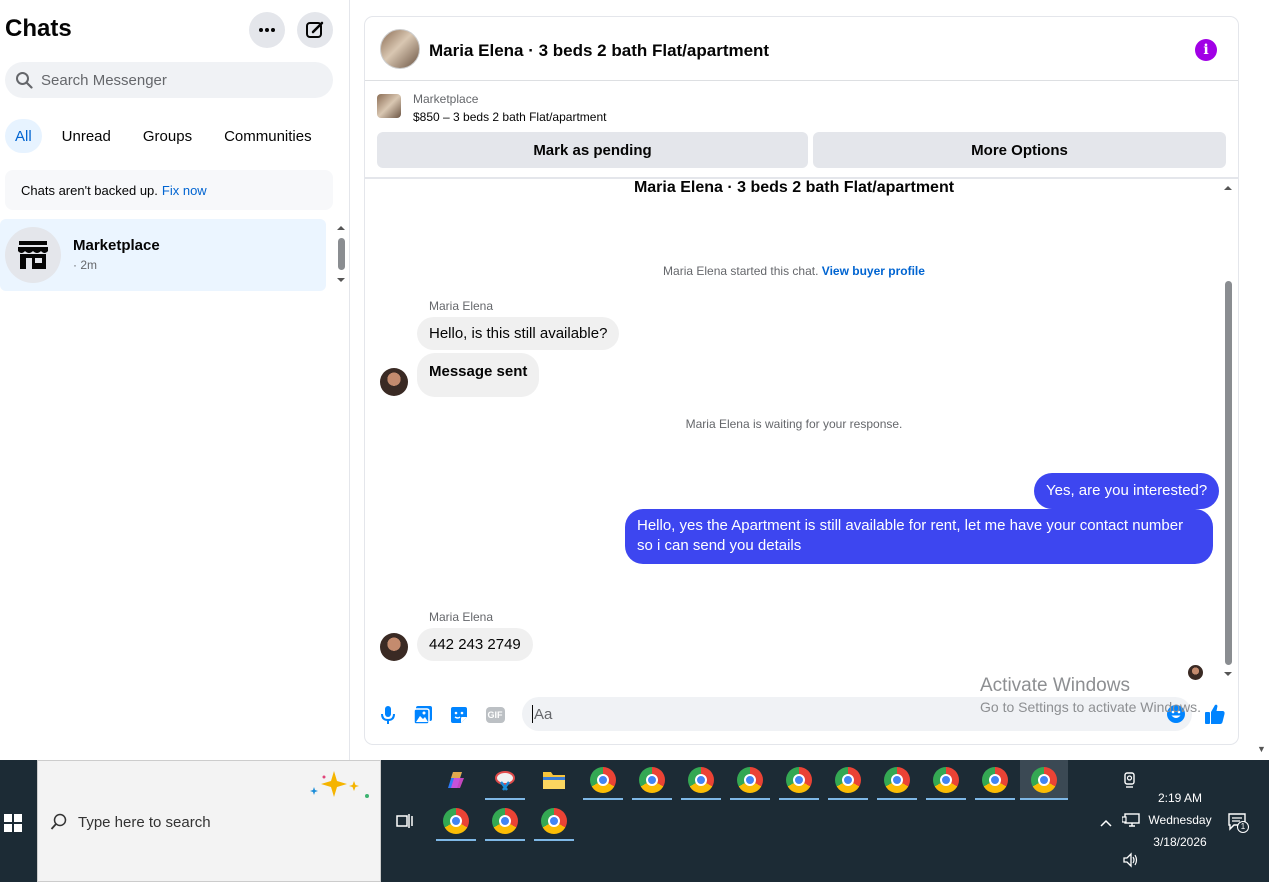 This screenshot has width=1269, height=882. Describe the element at coordinates (23, 136) in the screenshot. I see `tab-all: All` at that location.